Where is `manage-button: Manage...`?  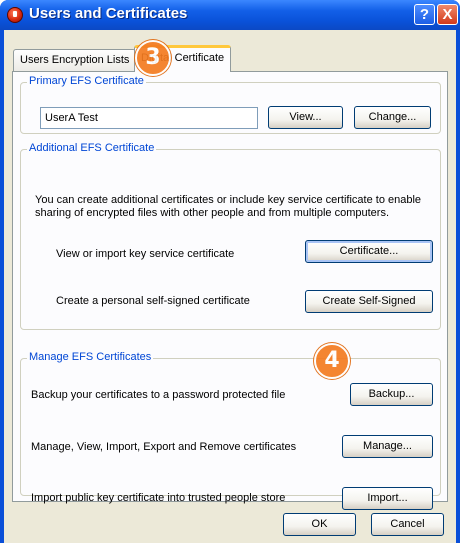 manage-button: Manage... is located at coordinates (387, 446).